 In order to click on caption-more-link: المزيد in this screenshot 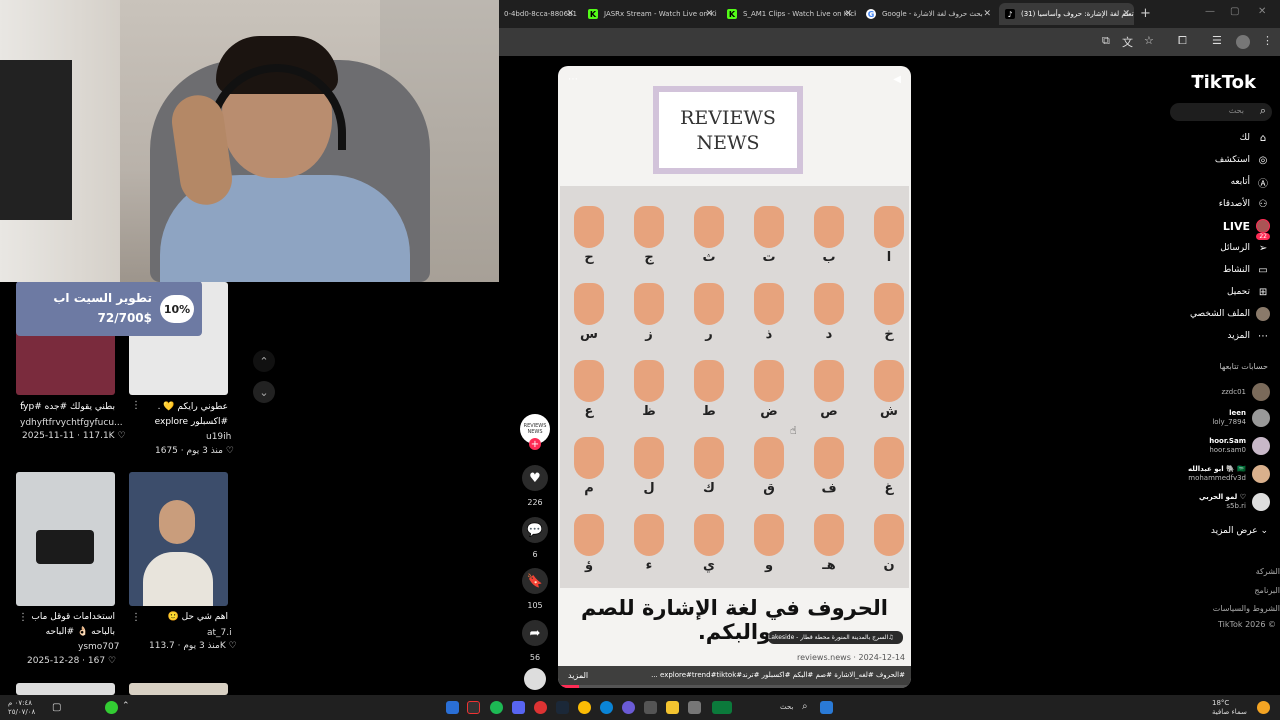, I will do `click(578, 675)`.